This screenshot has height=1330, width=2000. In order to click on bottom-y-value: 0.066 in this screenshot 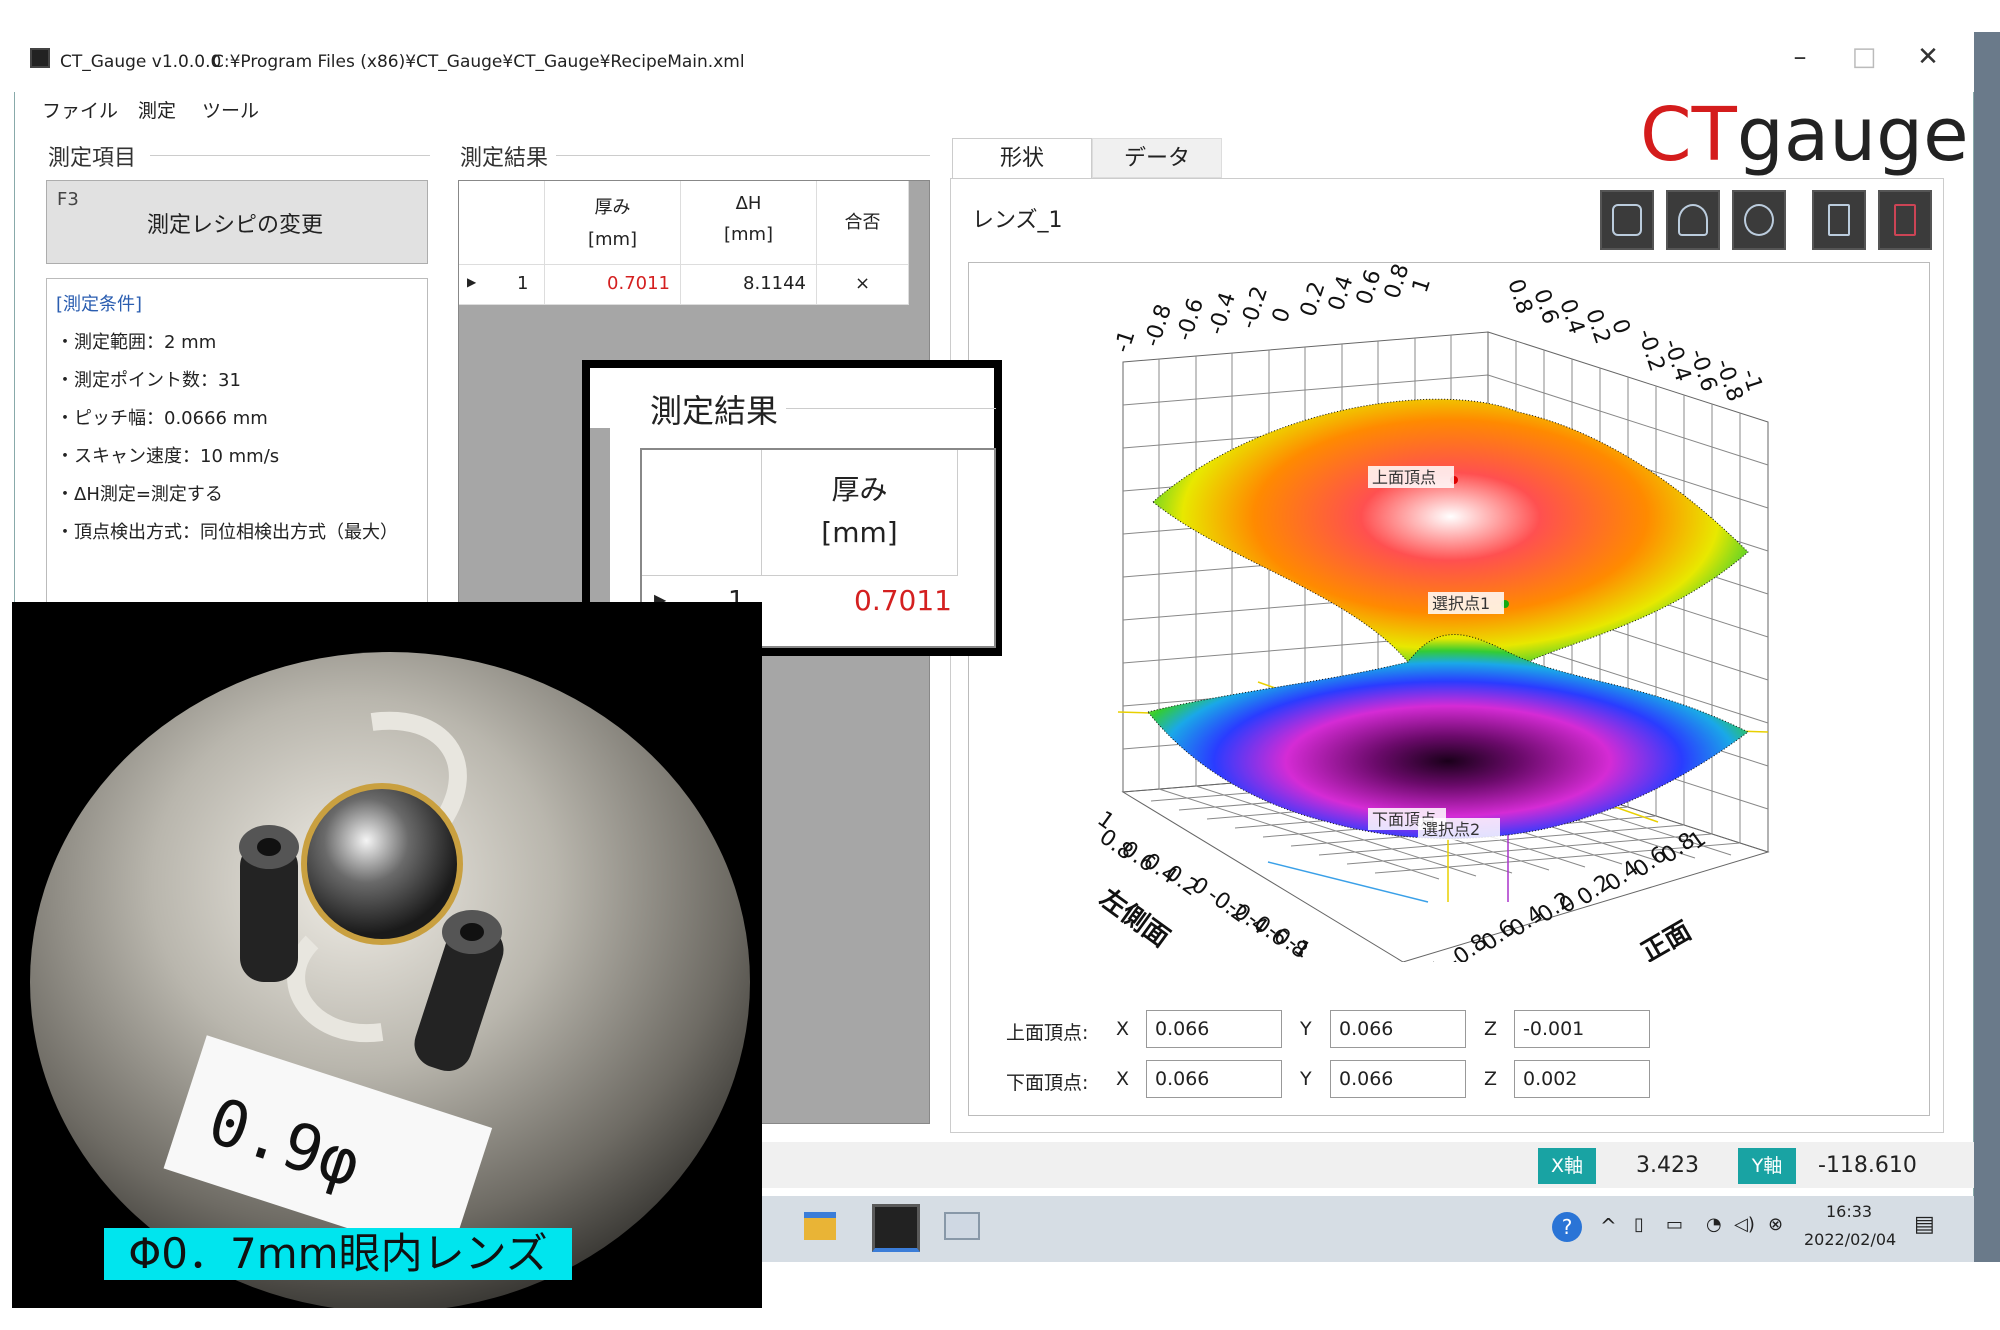, I will do `click(1366, 1079)`.